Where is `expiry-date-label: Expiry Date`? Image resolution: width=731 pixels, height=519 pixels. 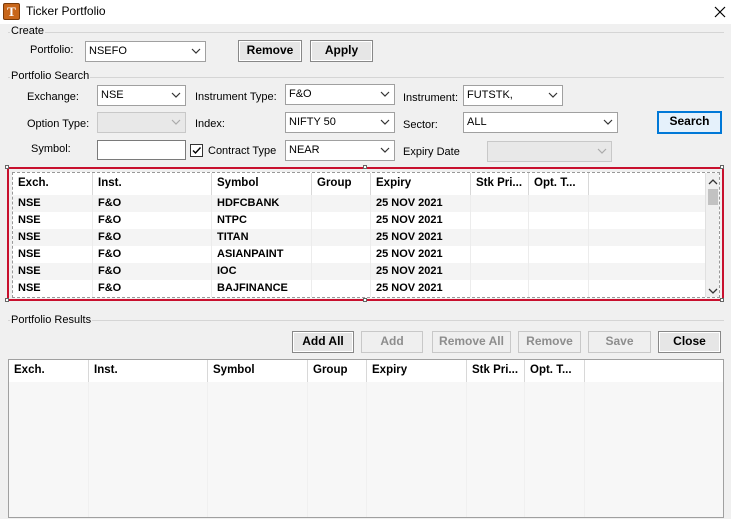
expiry-date-label: Expiry Date is located at coordinates (431, 152).